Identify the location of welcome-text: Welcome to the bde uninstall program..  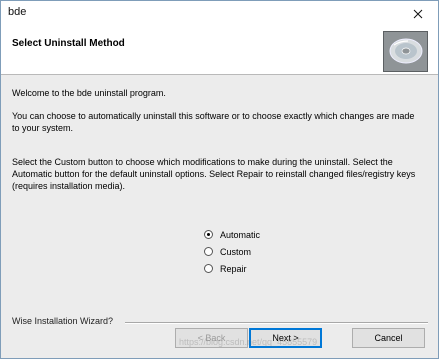
(89, 93).